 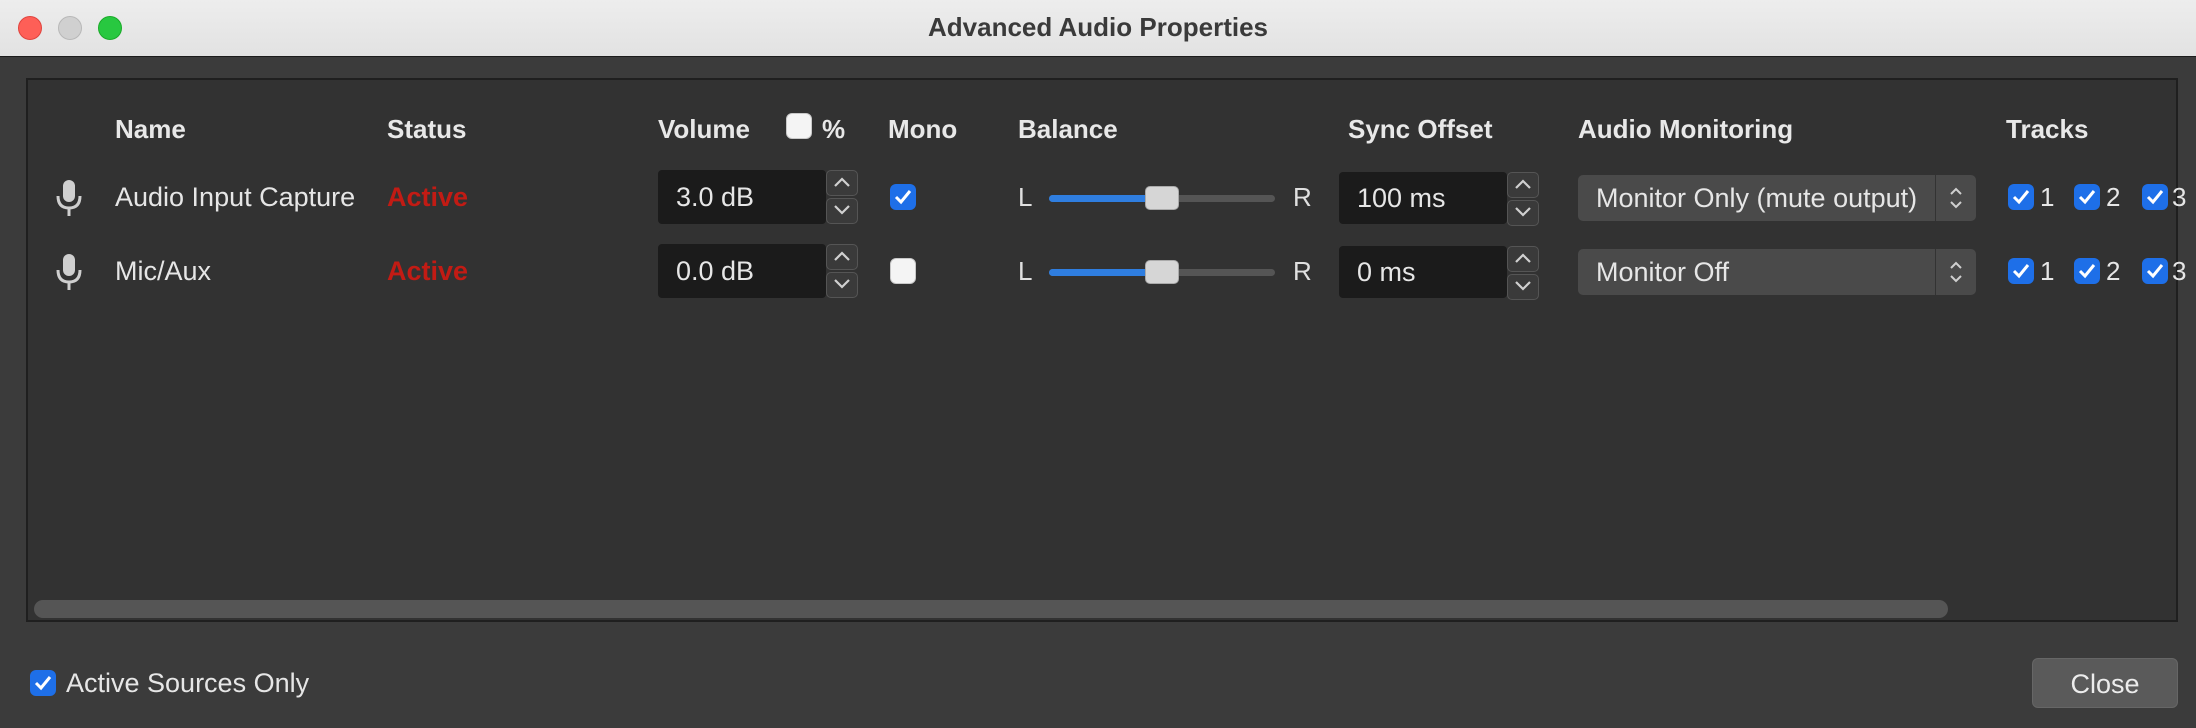 What do you see at coordinates (1068, 129) in the screenshot?
I see `column-header-balance: Balance` at bounding box center [1068, 129].